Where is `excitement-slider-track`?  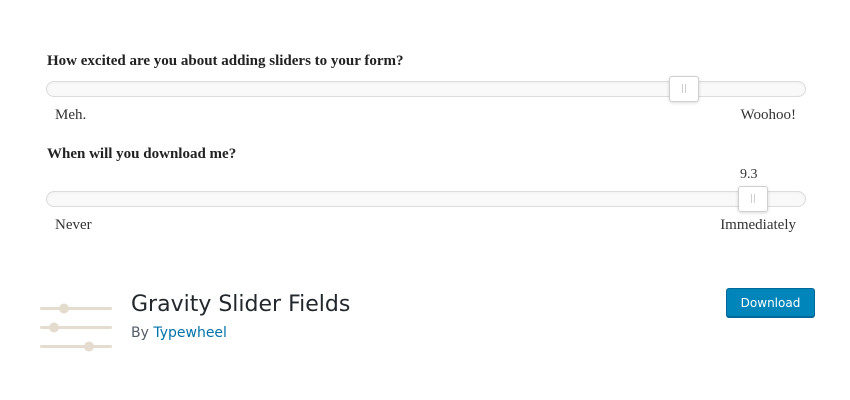
excitement-slider-track is located at coordinates (426, 89).